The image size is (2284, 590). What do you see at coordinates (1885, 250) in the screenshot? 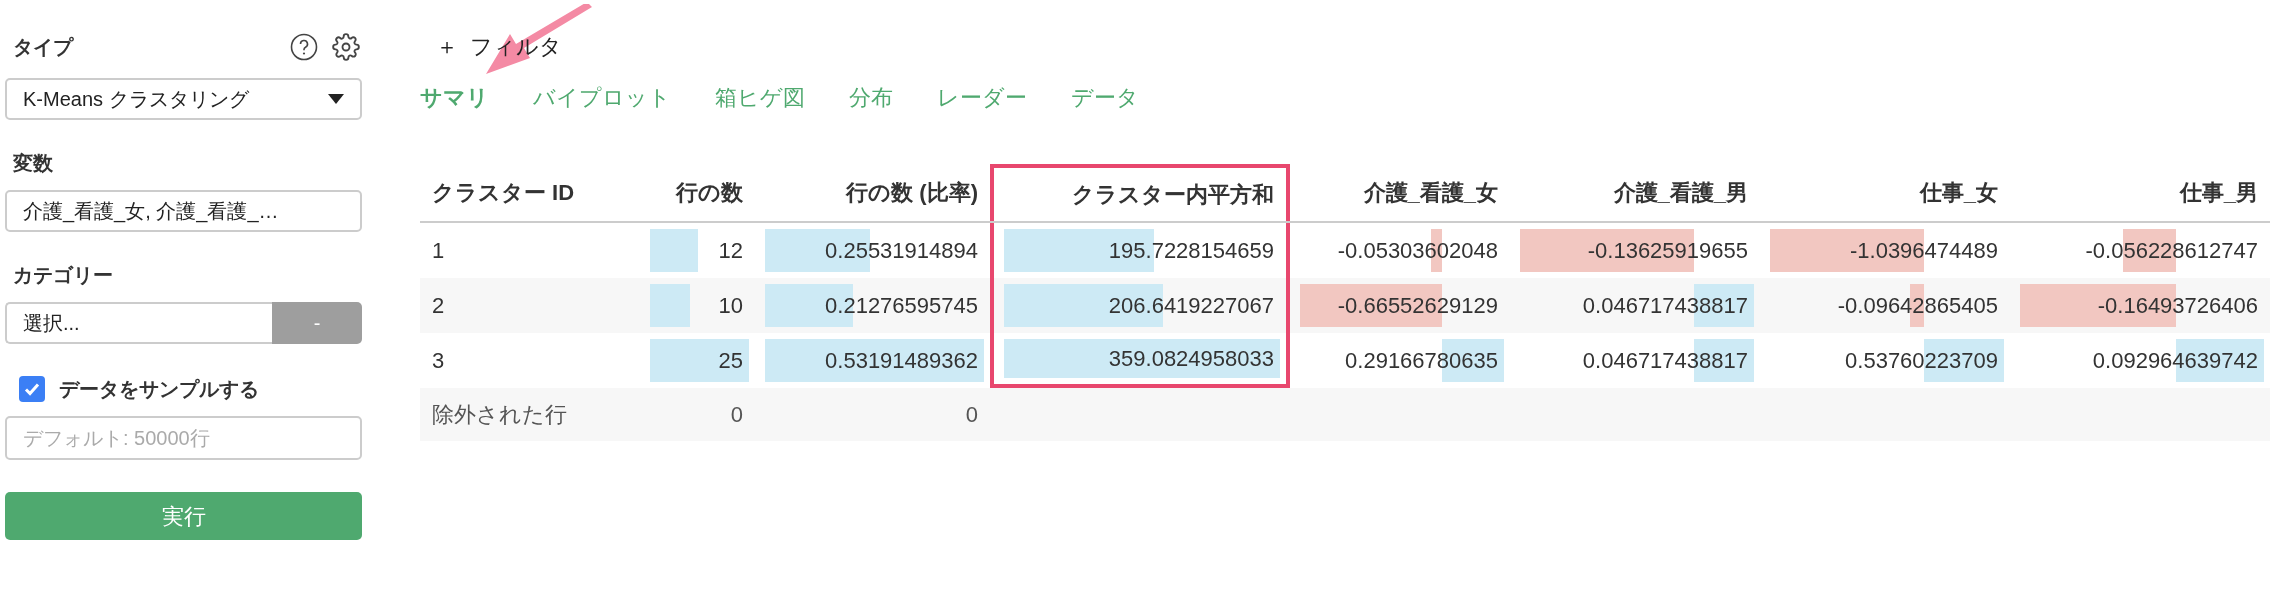
I see `table-cell: -1.0396474489` at bounding box center [1885, 250].